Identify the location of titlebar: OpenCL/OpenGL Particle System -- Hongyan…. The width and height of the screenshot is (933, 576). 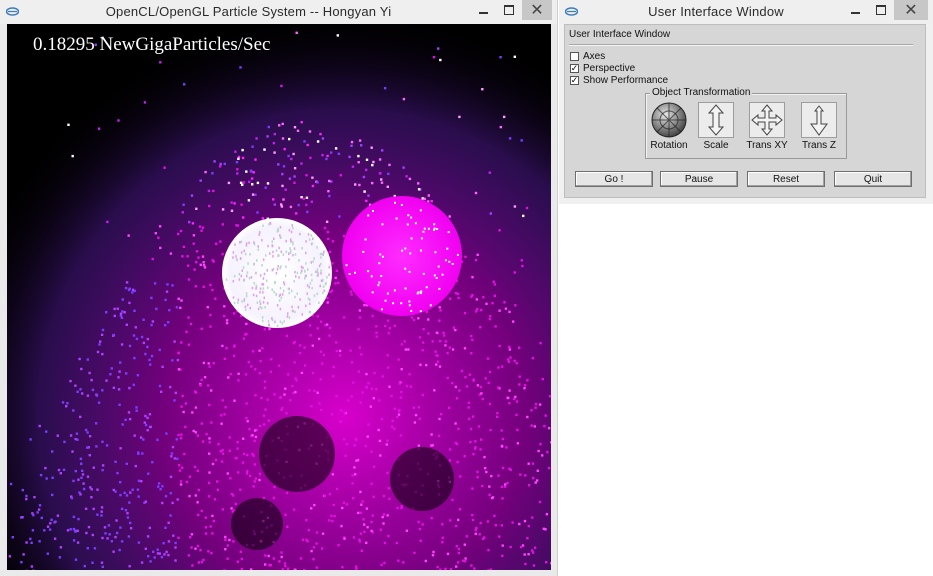
(278, 12).